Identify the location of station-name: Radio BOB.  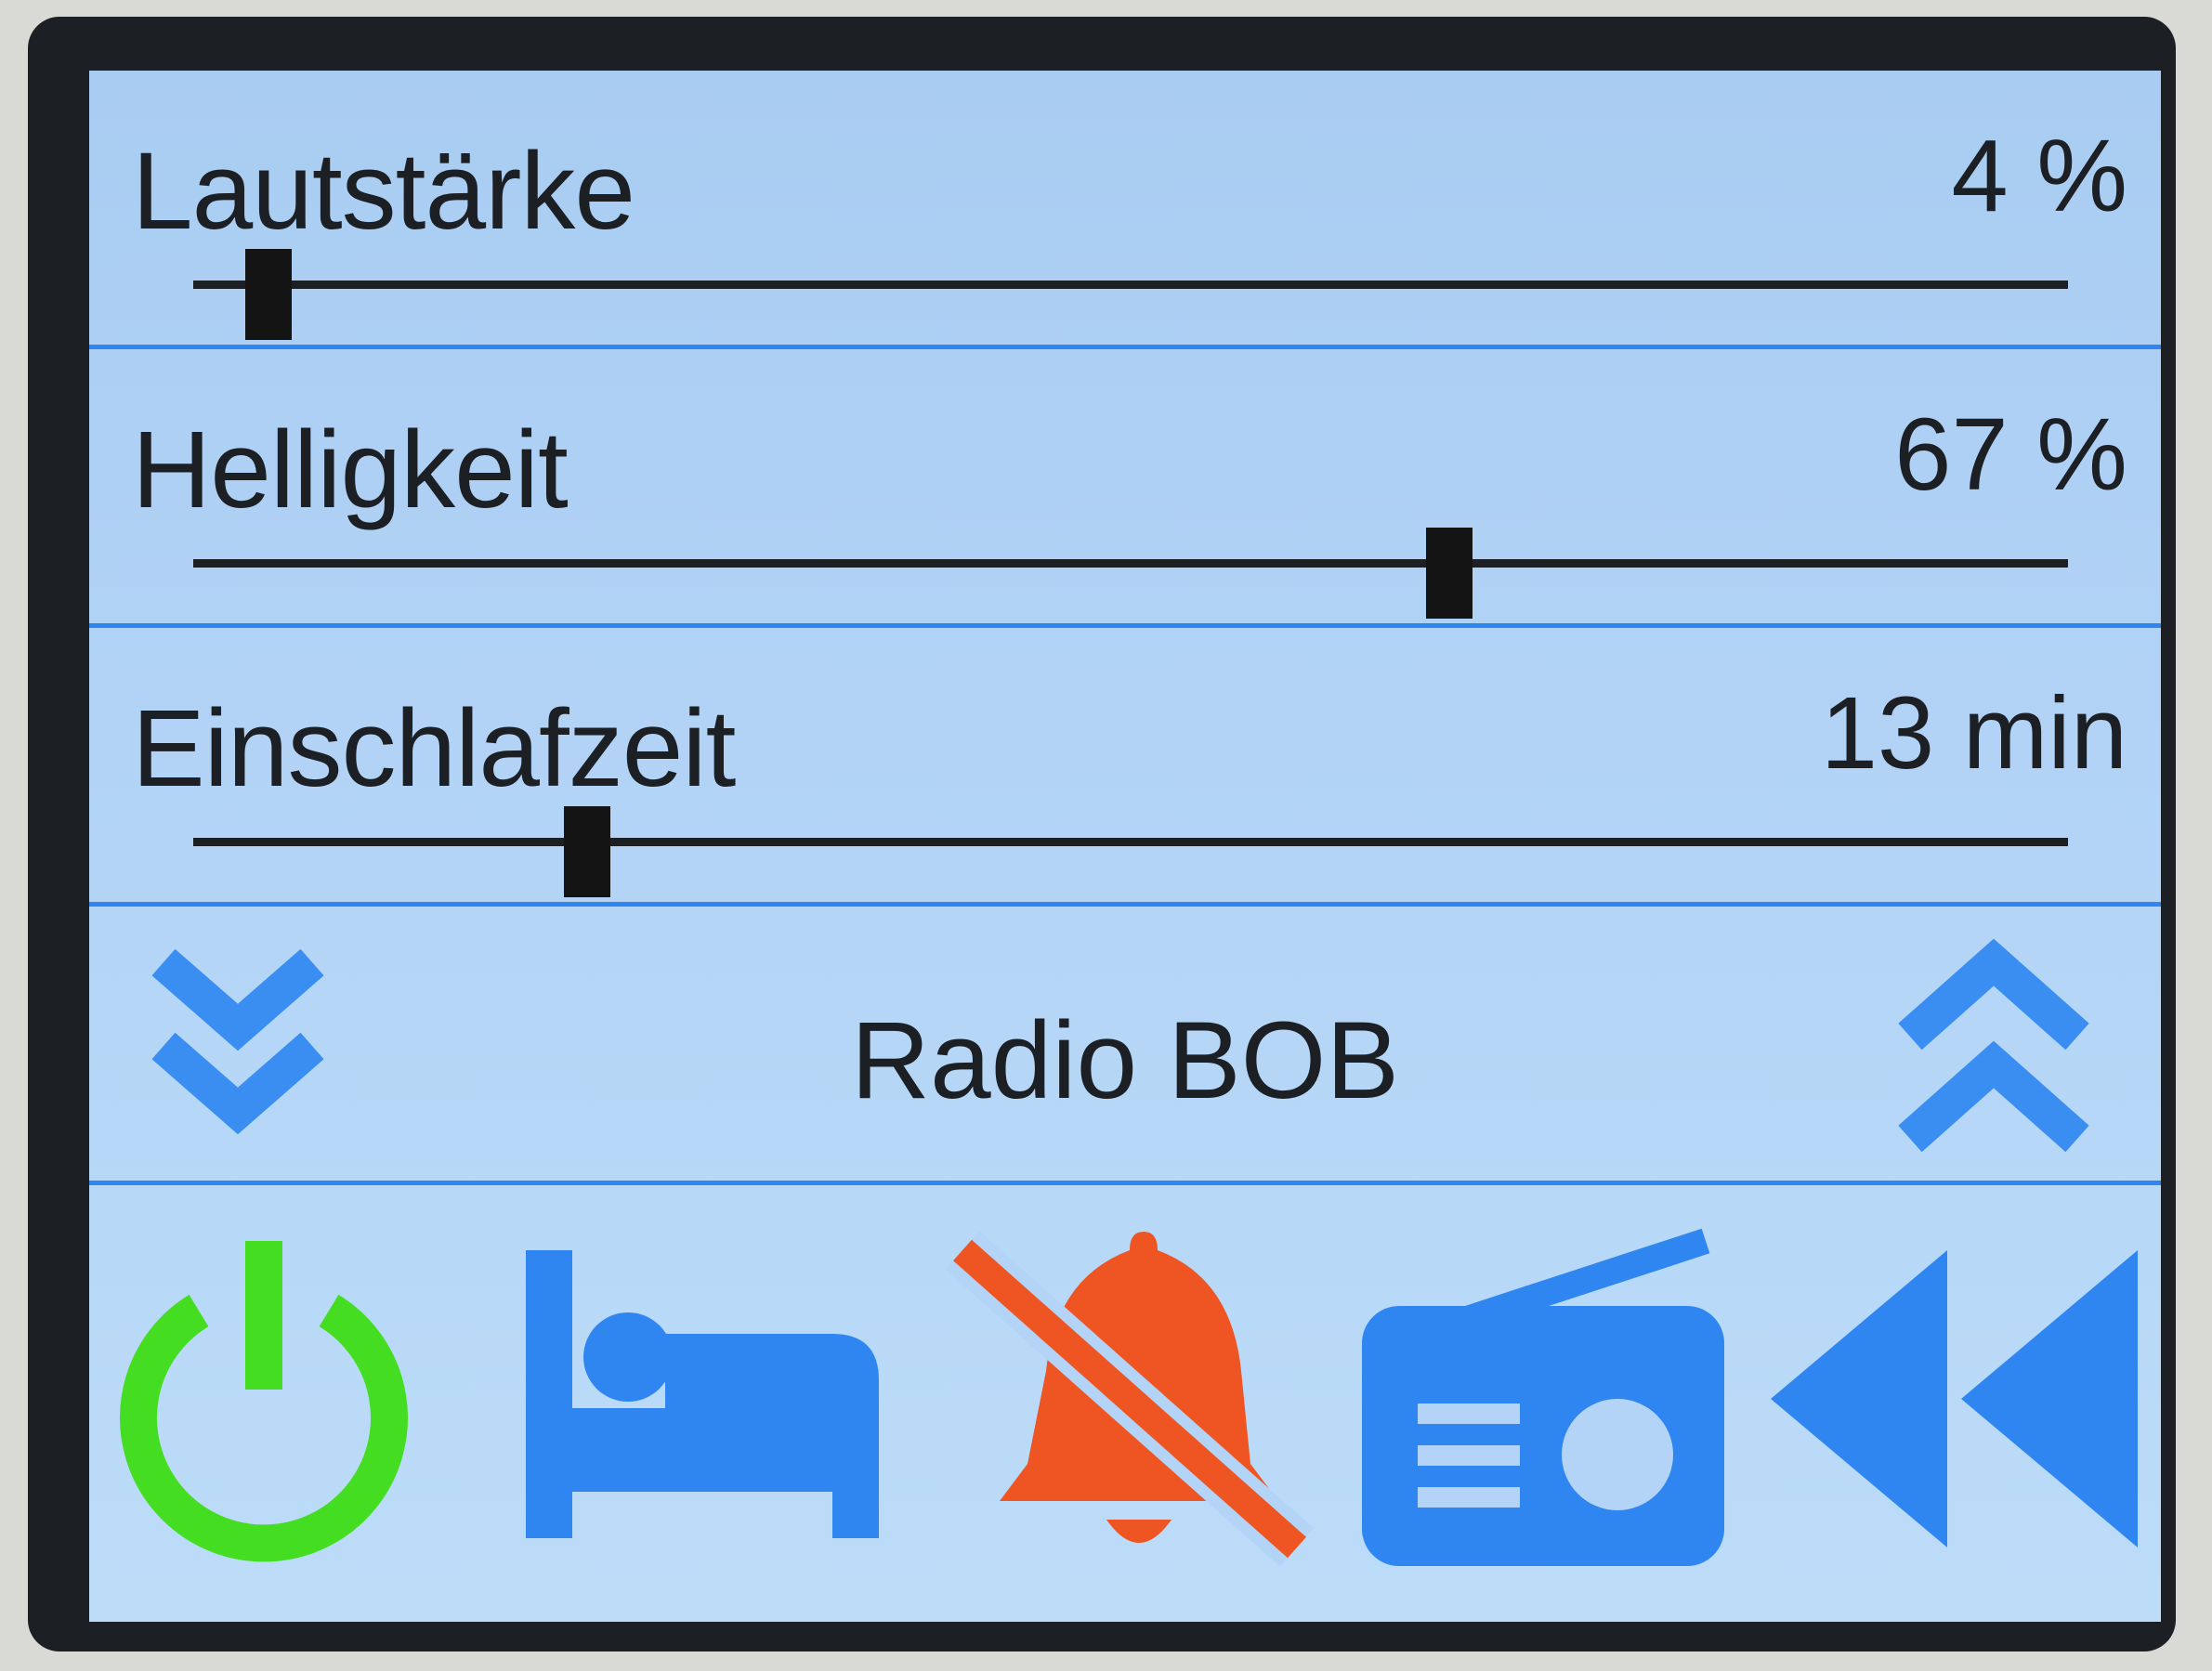
(1125, 1060).